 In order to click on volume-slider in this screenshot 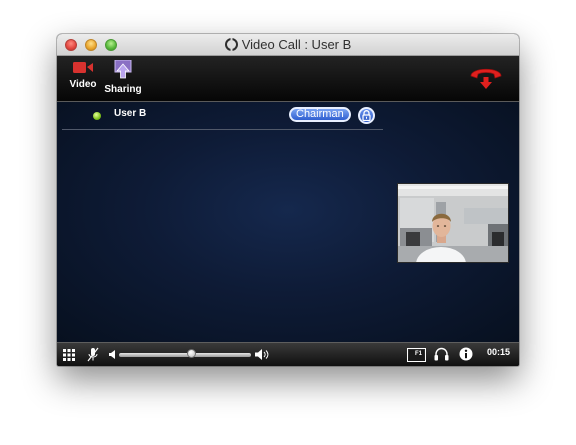, I will do `click(185, 355)`.